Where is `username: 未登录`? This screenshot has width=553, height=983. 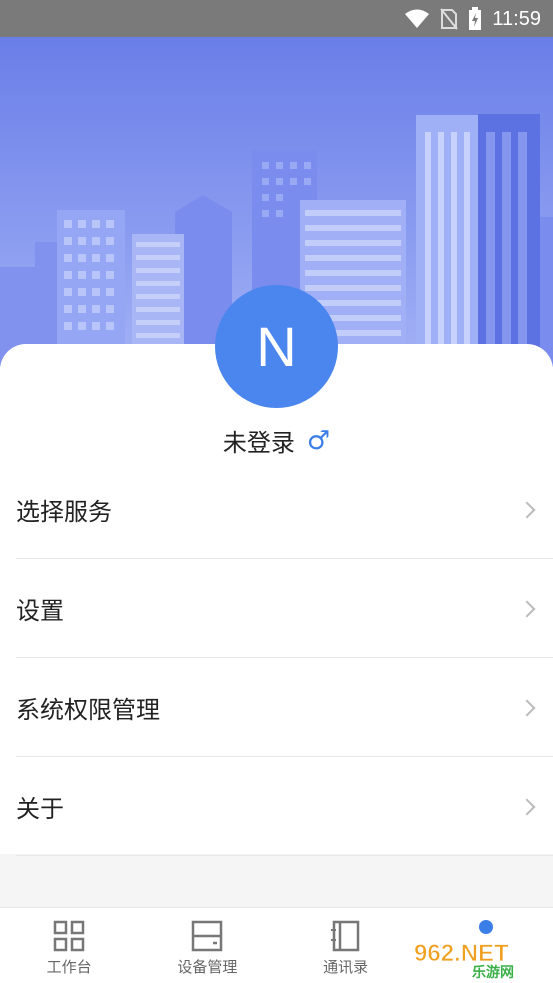
username: 未登录 is located at coordinates (259, 440).